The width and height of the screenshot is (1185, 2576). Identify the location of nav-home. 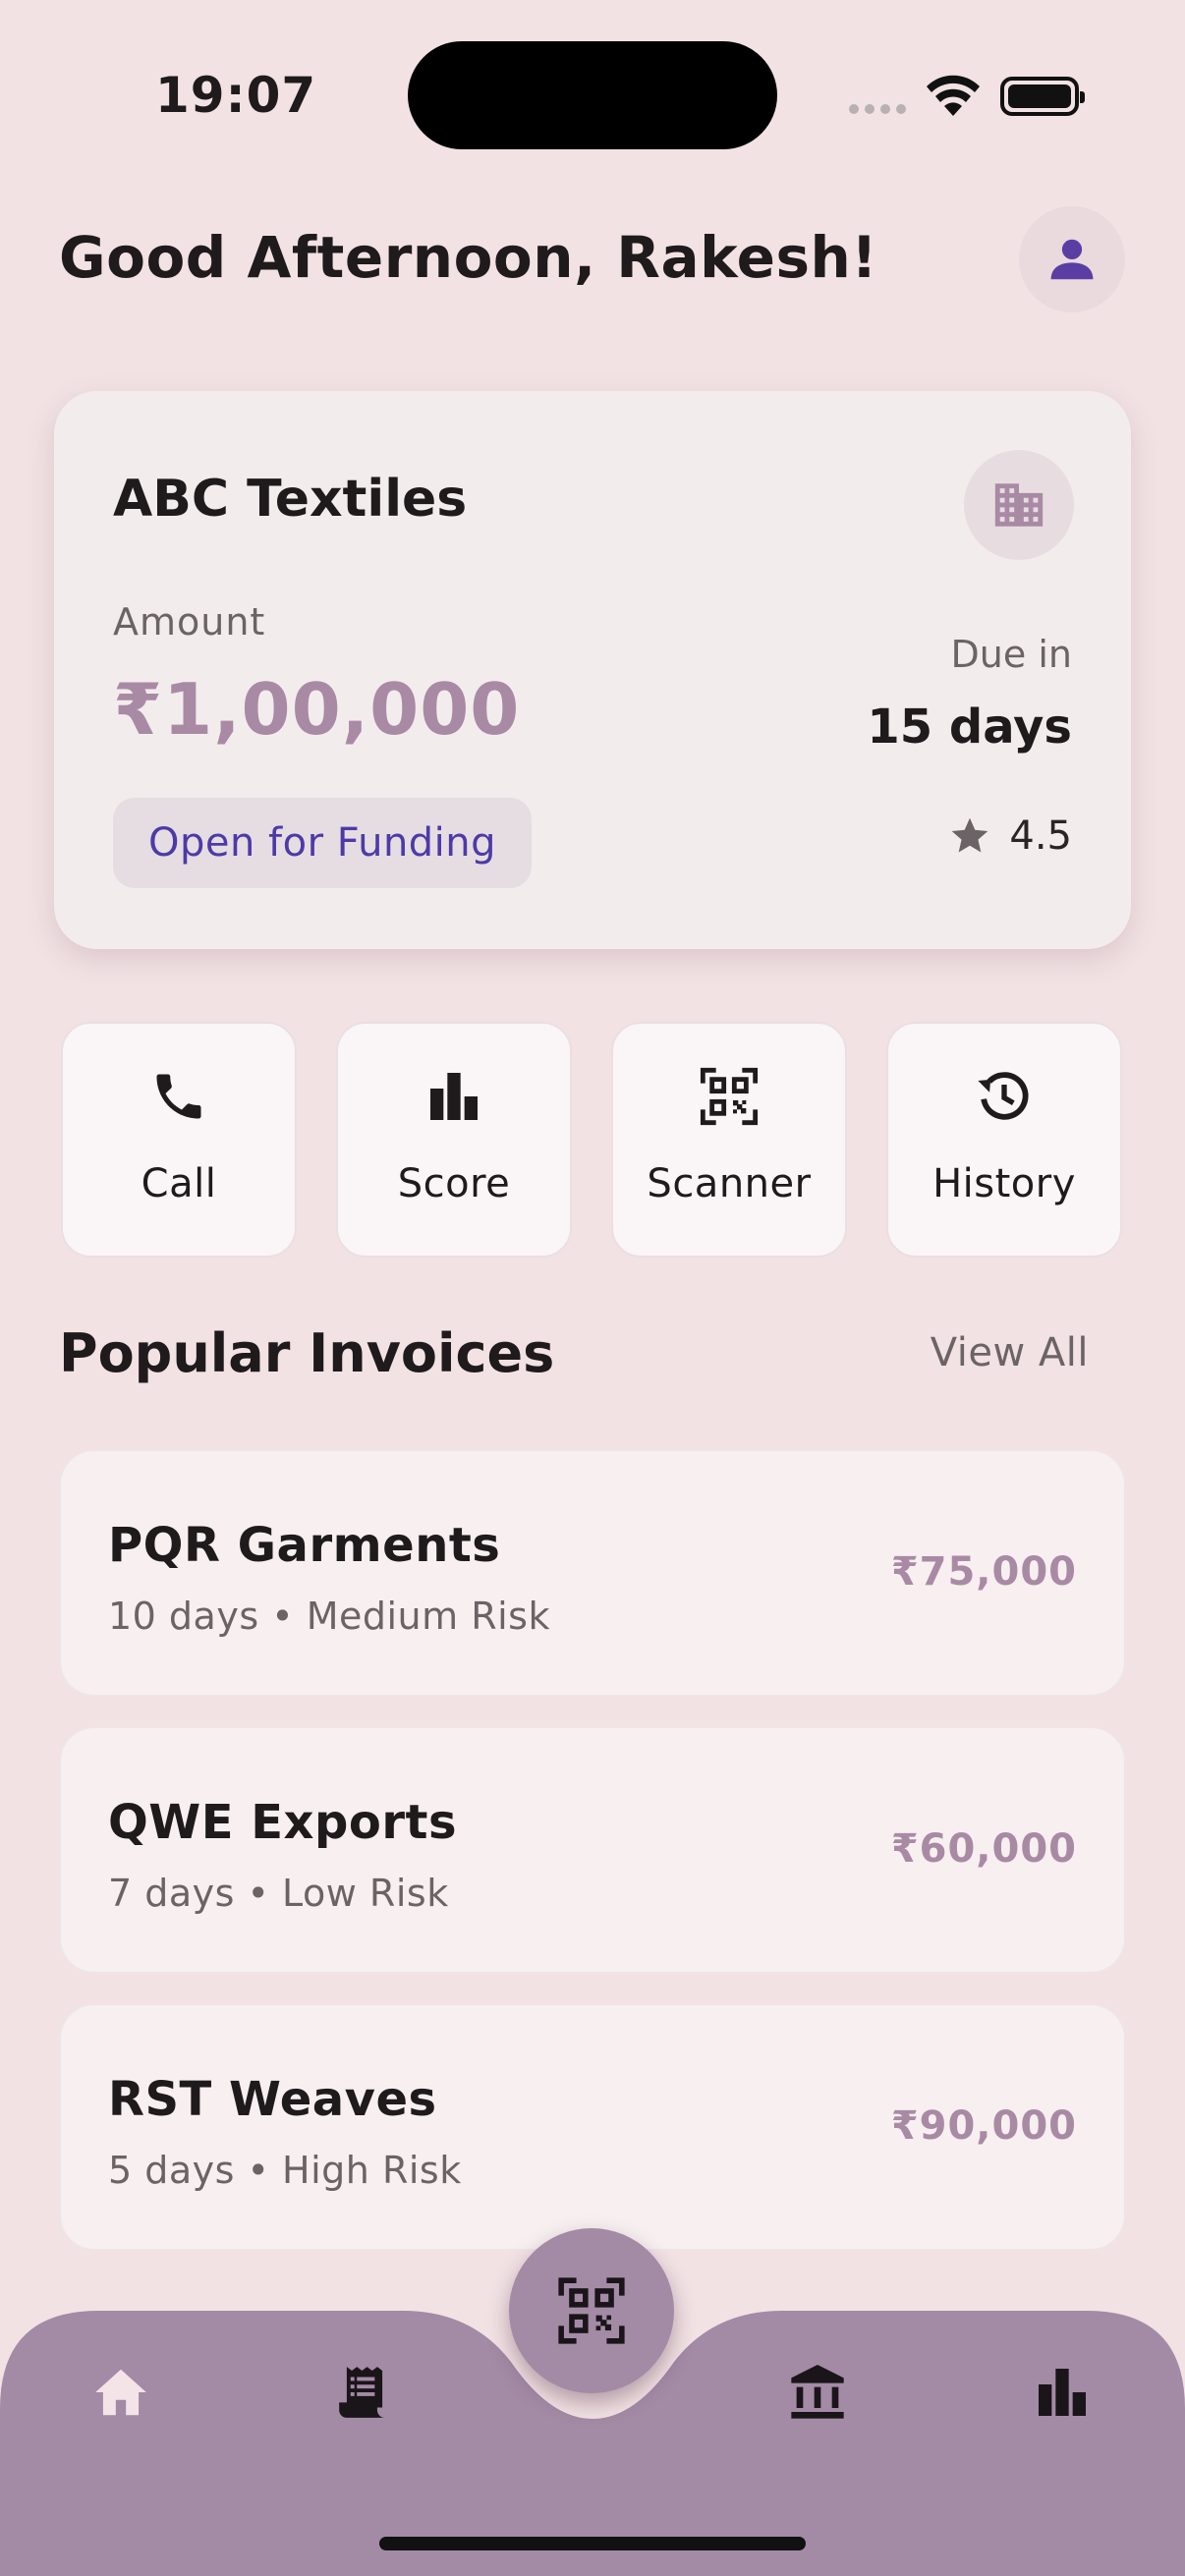
(121, 2392).